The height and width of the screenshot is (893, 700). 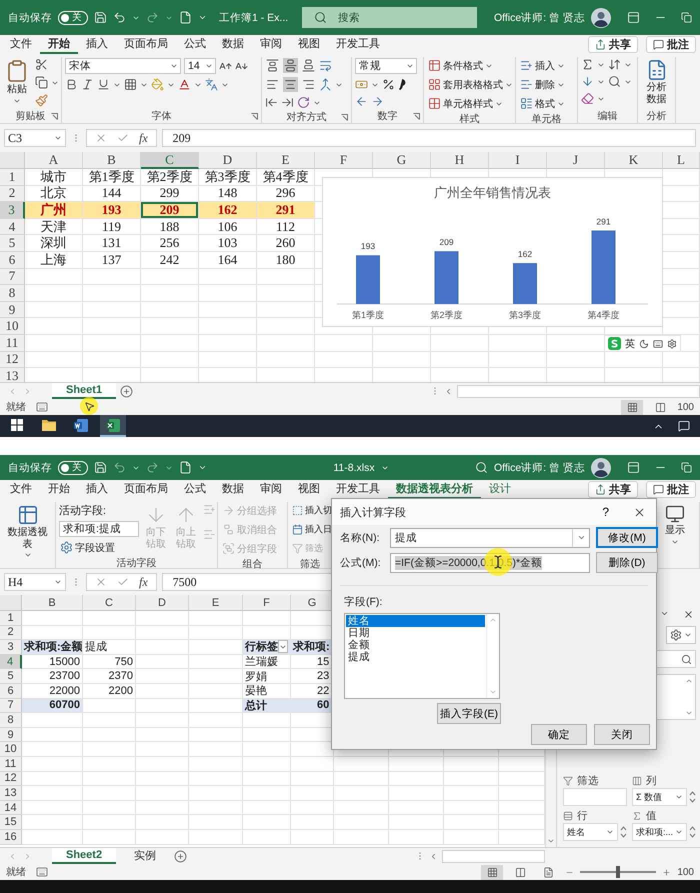 I want to click on pivottable-button: 数据透视表, so click(x=27, y=531).